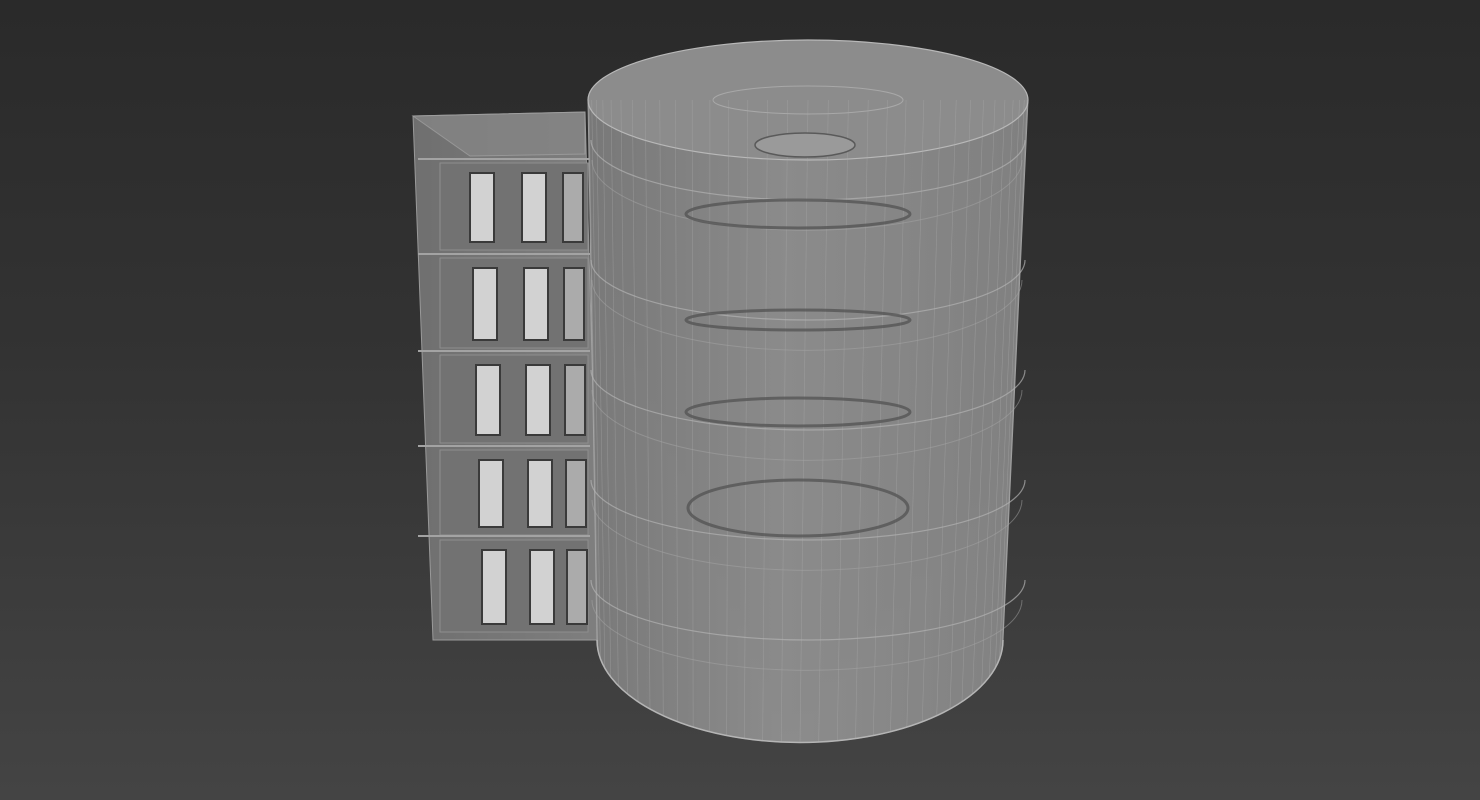 The height and width of the screenshot is (800, 1480). Describe the element at coordinates (805, 145) in the screenshot. I see `tower-roof-hatch` at that location.